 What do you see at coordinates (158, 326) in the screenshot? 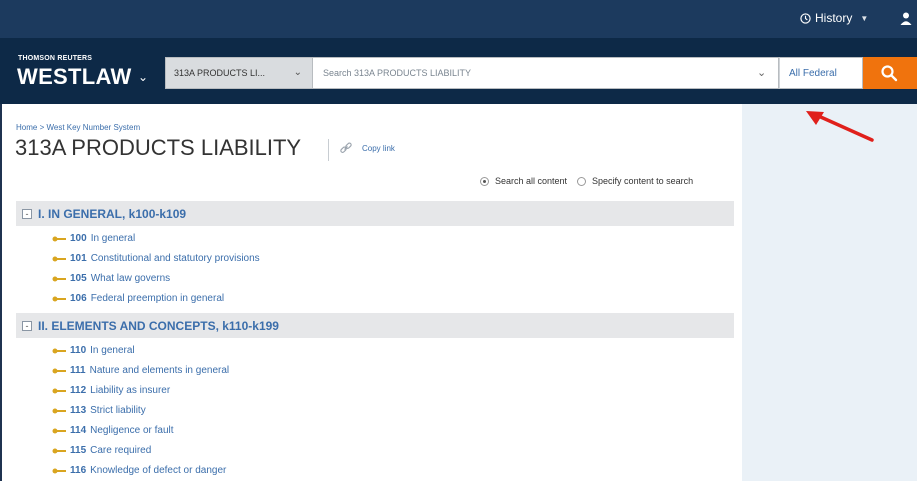
I see `section-heading: II. ELEMENTS AND CONCEPTS, k110-k199` at bounding box center [158, 326].